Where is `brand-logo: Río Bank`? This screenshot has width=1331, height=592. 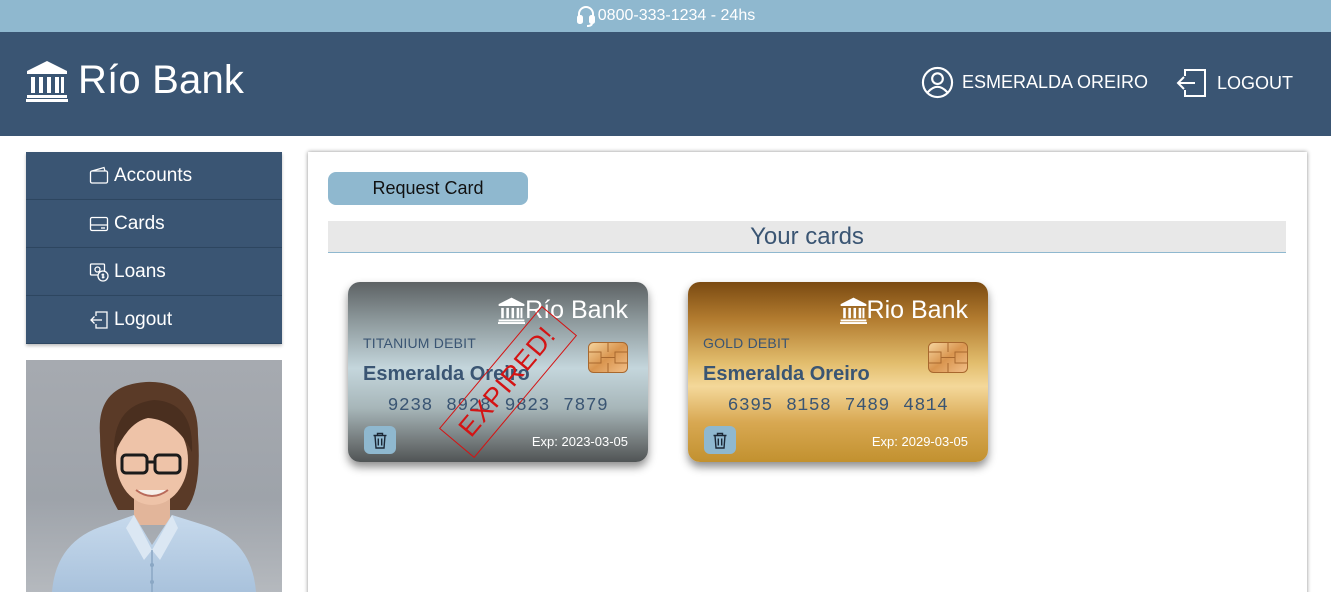 brand-logo: Río Bank is located at coordinates (135, 80).